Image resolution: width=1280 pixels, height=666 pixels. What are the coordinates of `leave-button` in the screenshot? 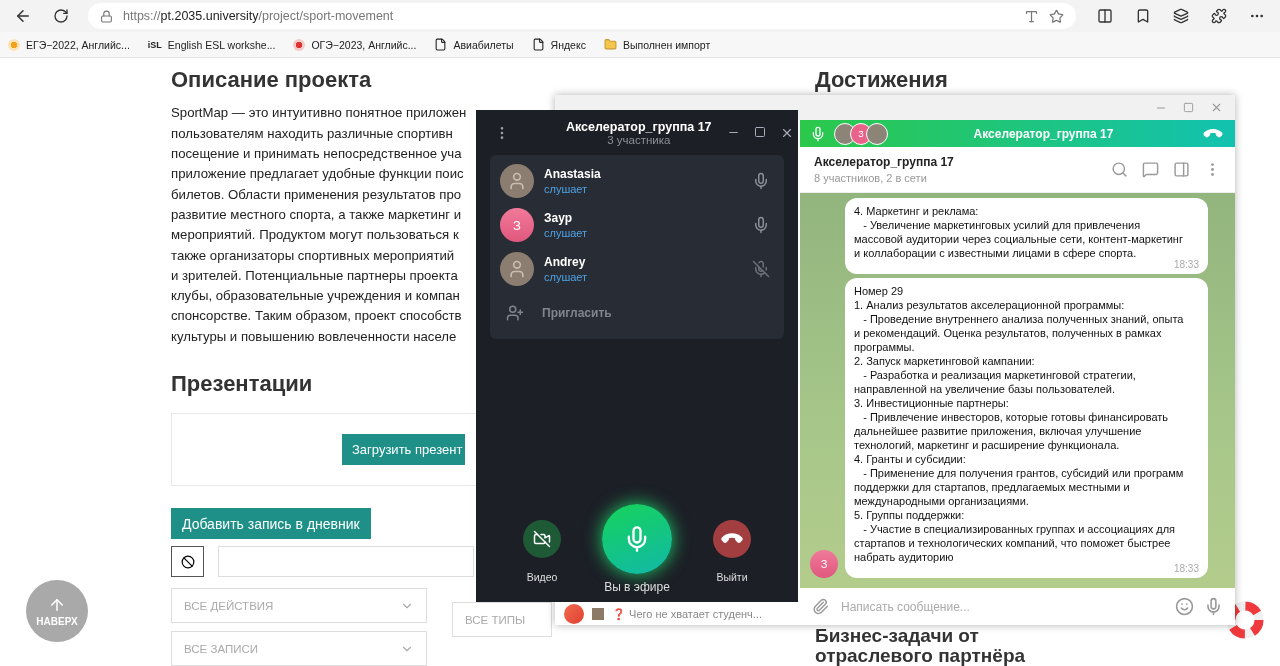 It's located at (732, 539).